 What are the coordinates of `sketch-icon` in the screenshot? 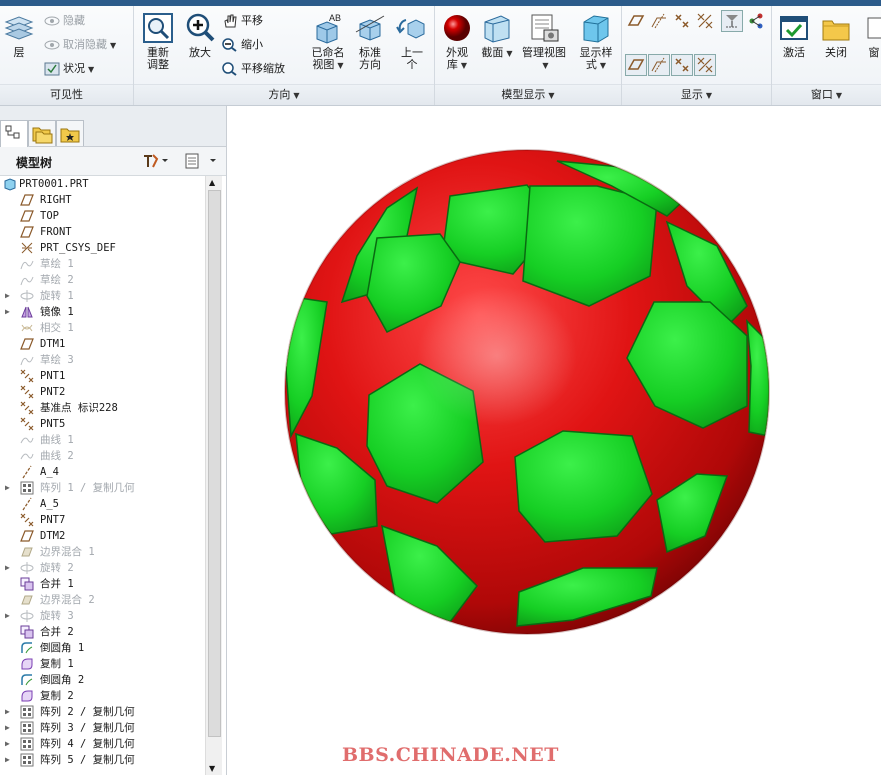 It's located at (27, 280).